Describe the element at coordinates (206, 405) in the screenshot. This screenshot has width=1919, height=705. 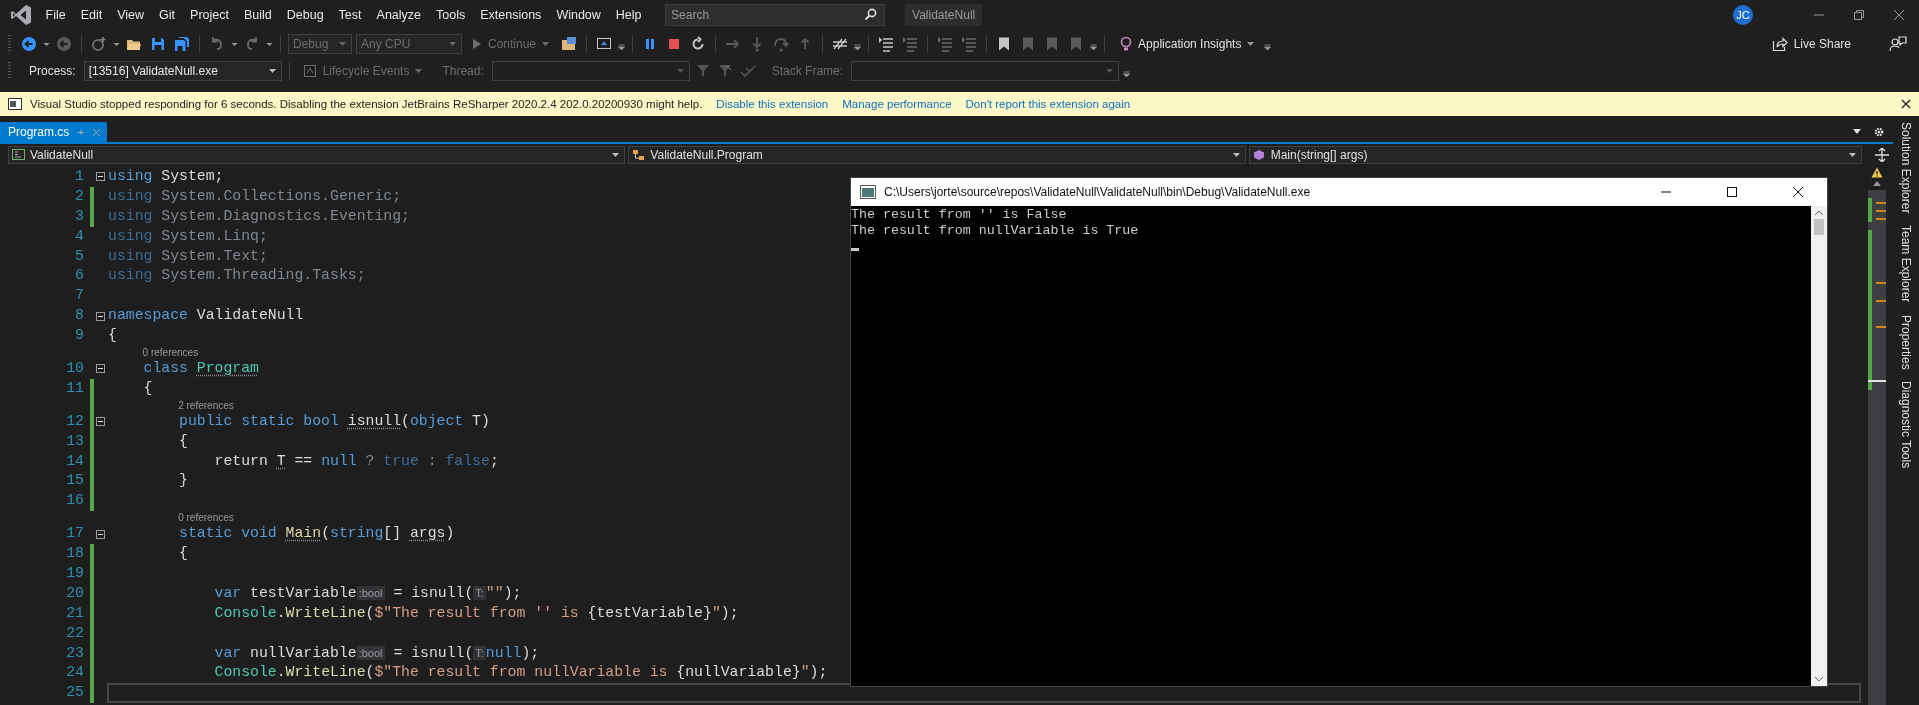
I see `references-link: 2 references` at that location.